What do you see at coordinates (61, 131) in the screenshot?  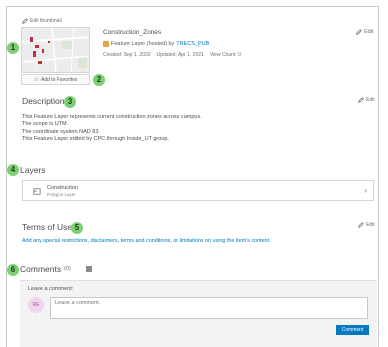 I see `description-line: The coordinate system NAD 83.` at bounding box center [61, 131].